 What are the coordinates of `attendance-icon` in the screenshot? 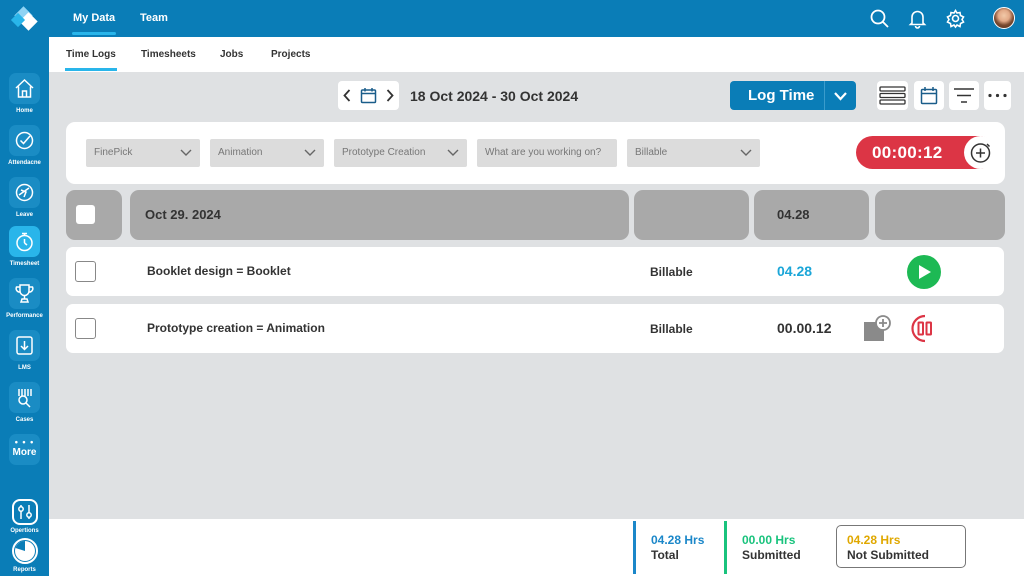 It's located at (24, 140).